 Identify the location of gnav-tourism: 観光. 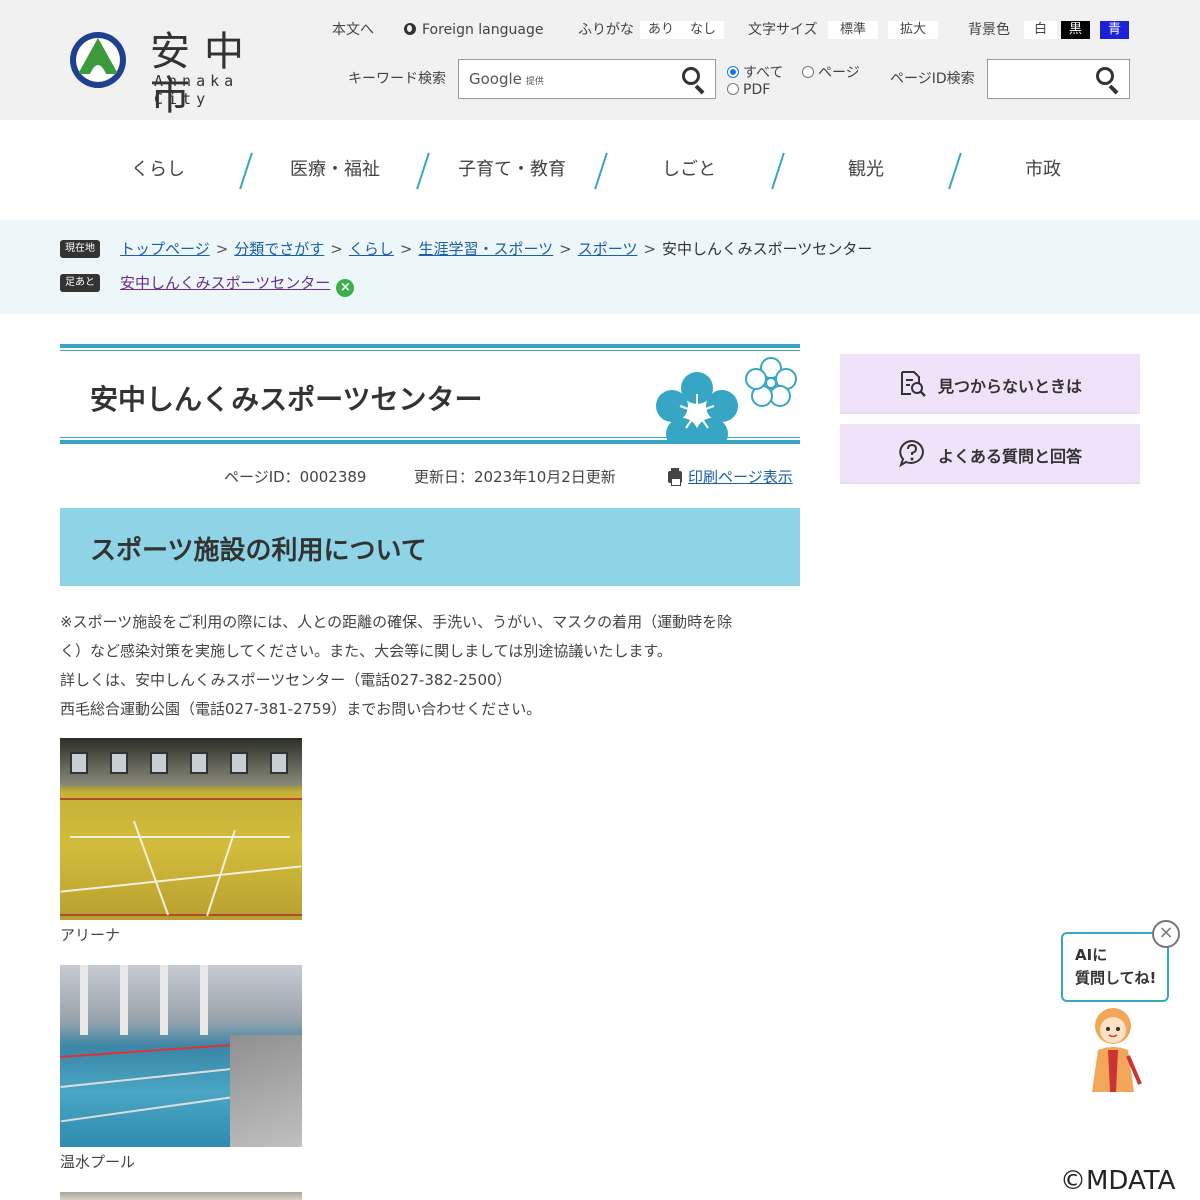
(866, 170).